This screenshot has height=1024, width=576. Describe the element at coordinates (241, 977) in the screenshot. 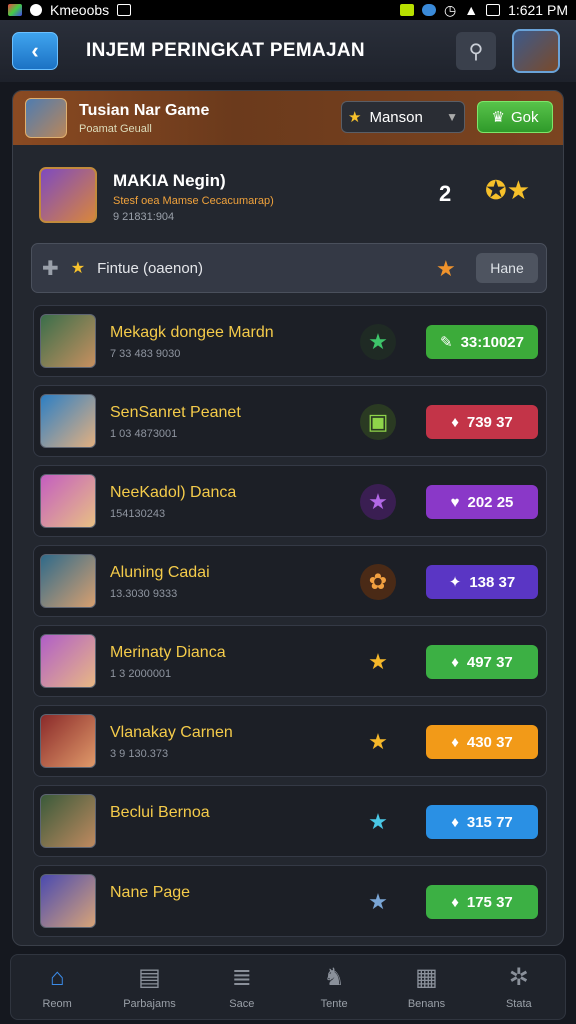

I see `nav-sace-icon: ≣` at that location.